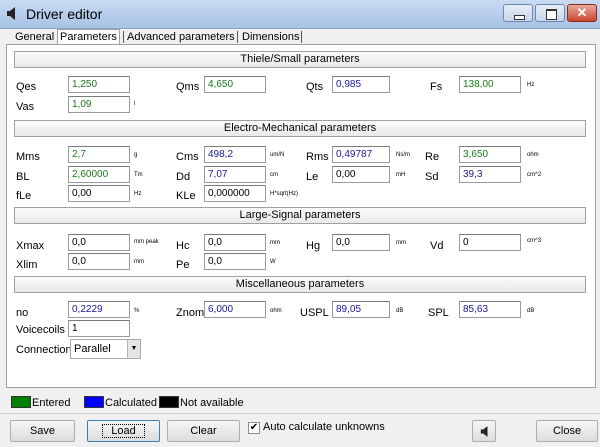  I want to click on re-label: Re, so click(432, 157).